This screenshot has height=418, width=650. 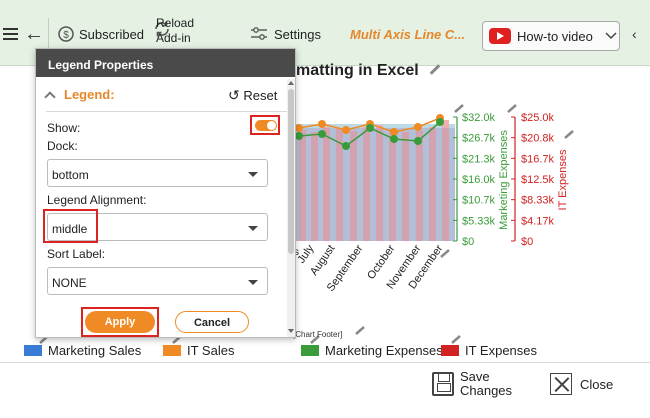 What do you see at coordinates (325, 362) in the screenshot?
I see `footer-divider` at bounding box center [325, 362].